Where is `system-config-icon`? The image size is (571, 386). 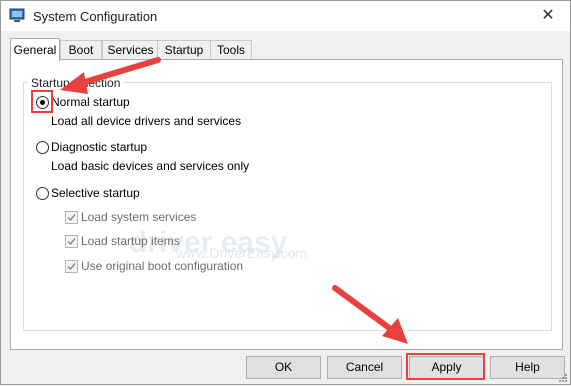 system-config-icon is located at coordinates (17, 15).